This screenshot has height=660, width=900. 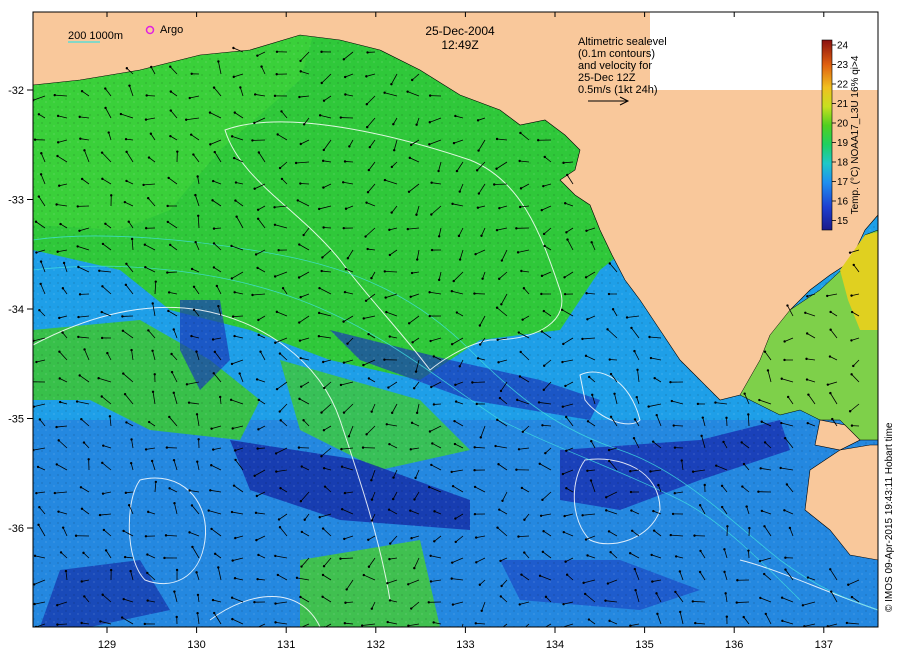 I want to click on lon-tick-label: 129, so click(x=107, y=645).